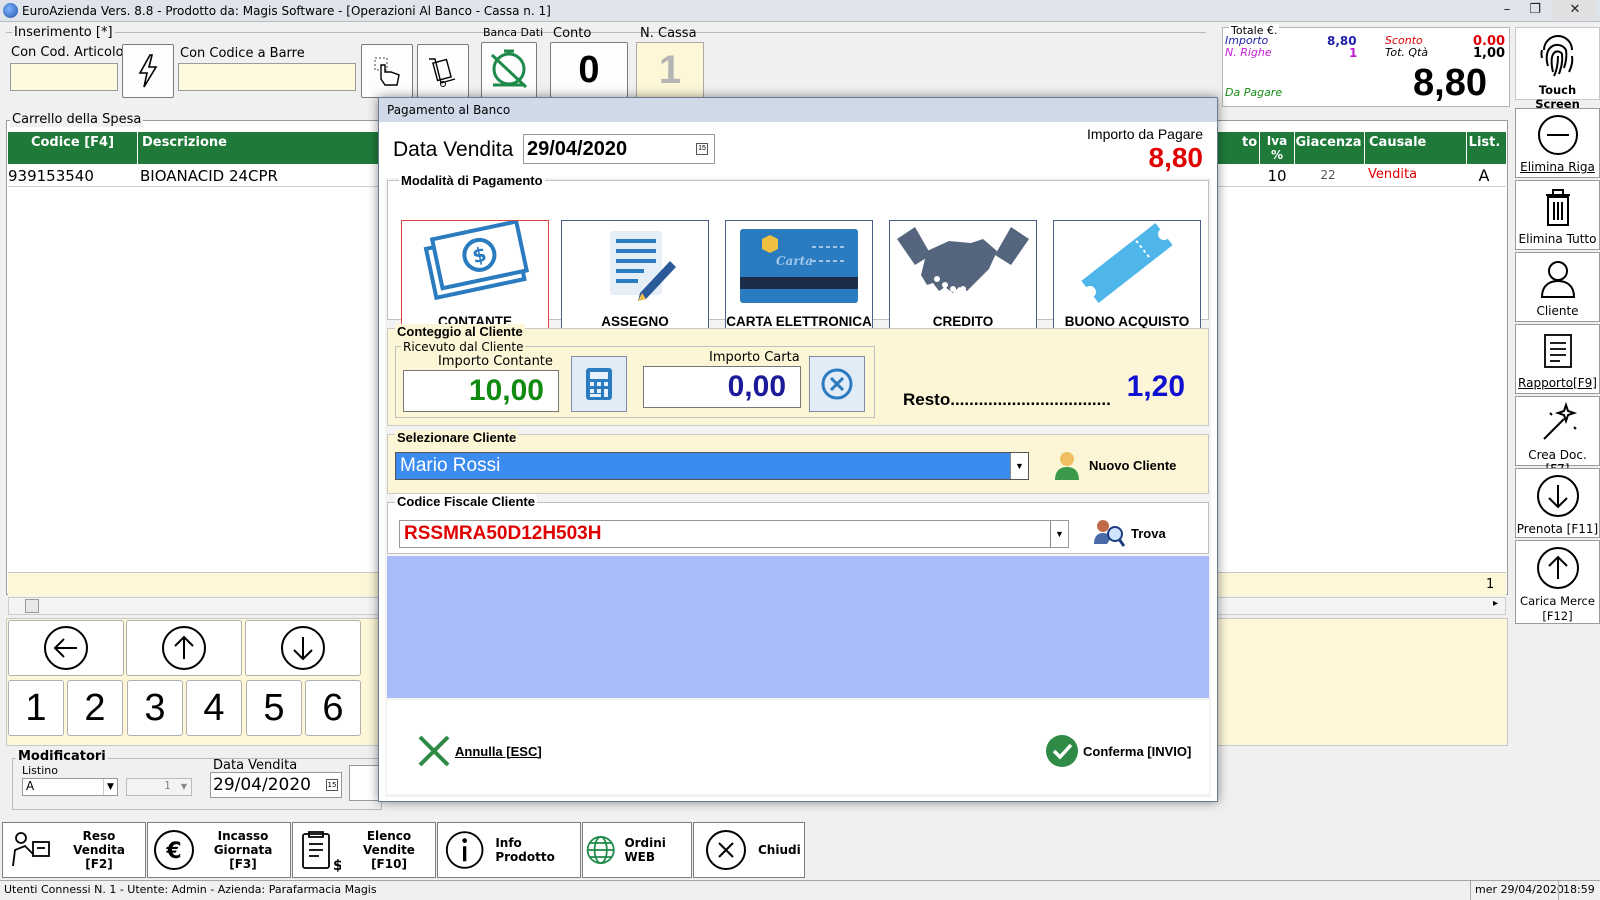 Image resolution: width=1600 pixels, height=900 pixels. I want to click on cod-articolo-label: Con Cod. Articolo, so click(67, 52).